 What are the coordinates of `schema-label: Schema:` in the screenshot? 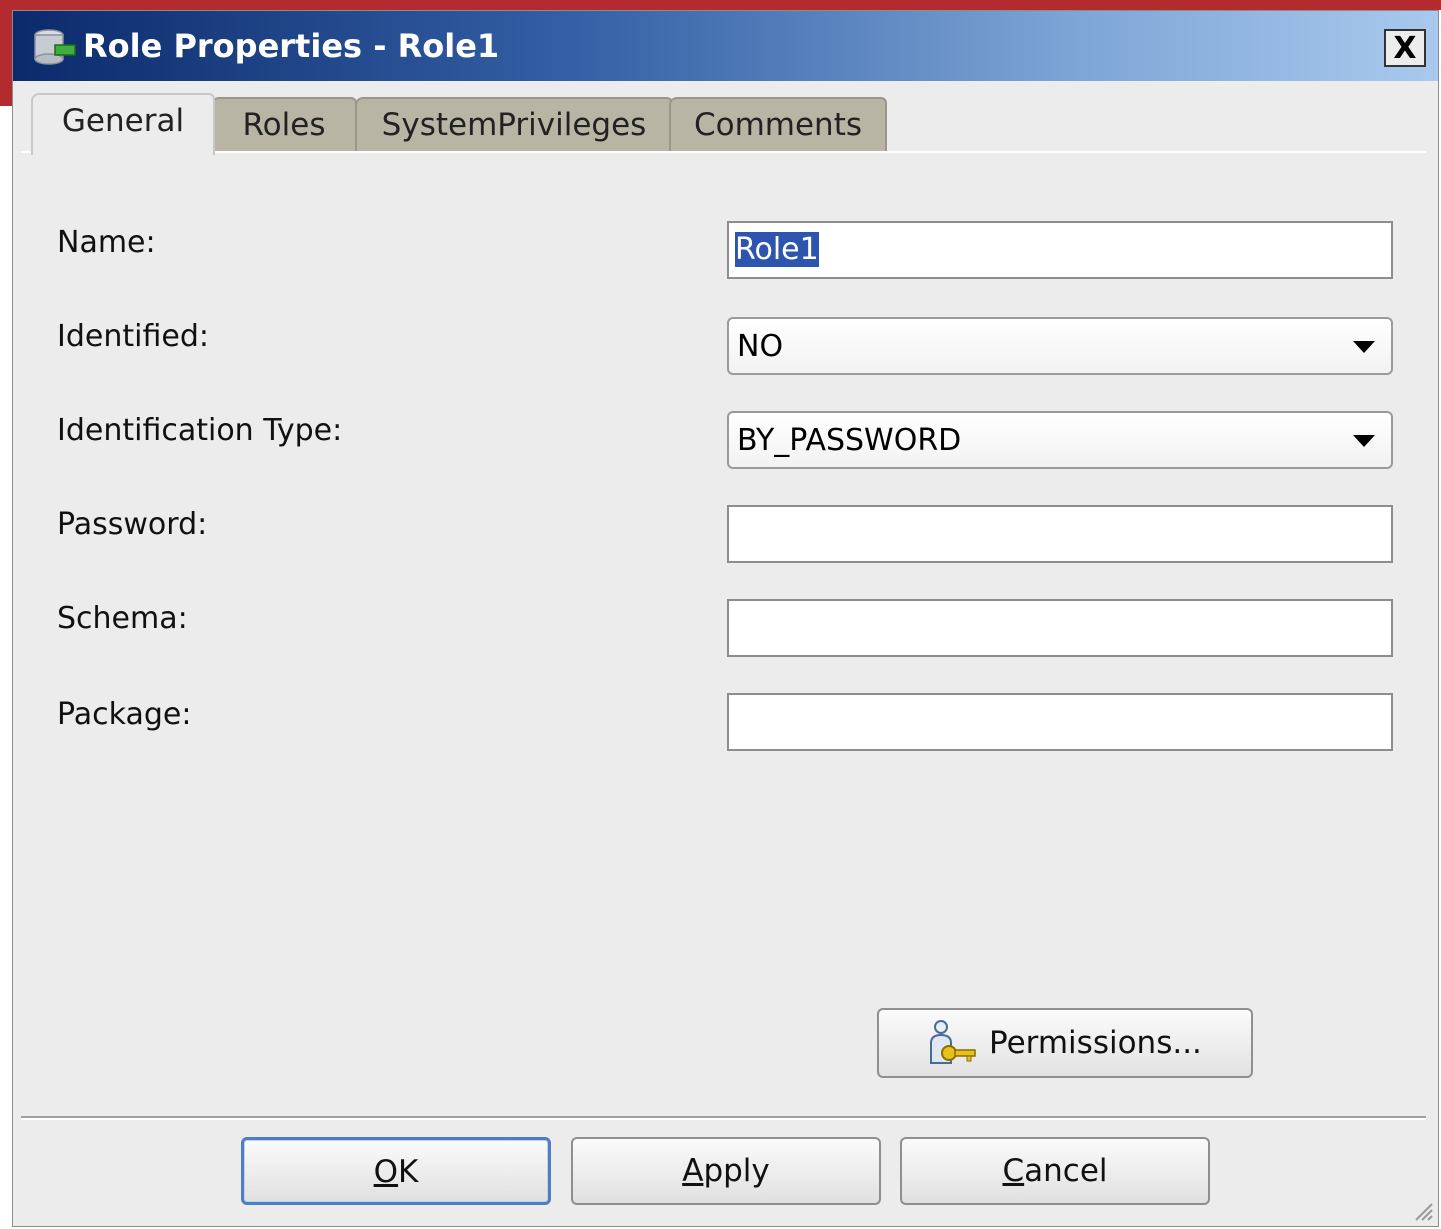 It's located at (122, 618).